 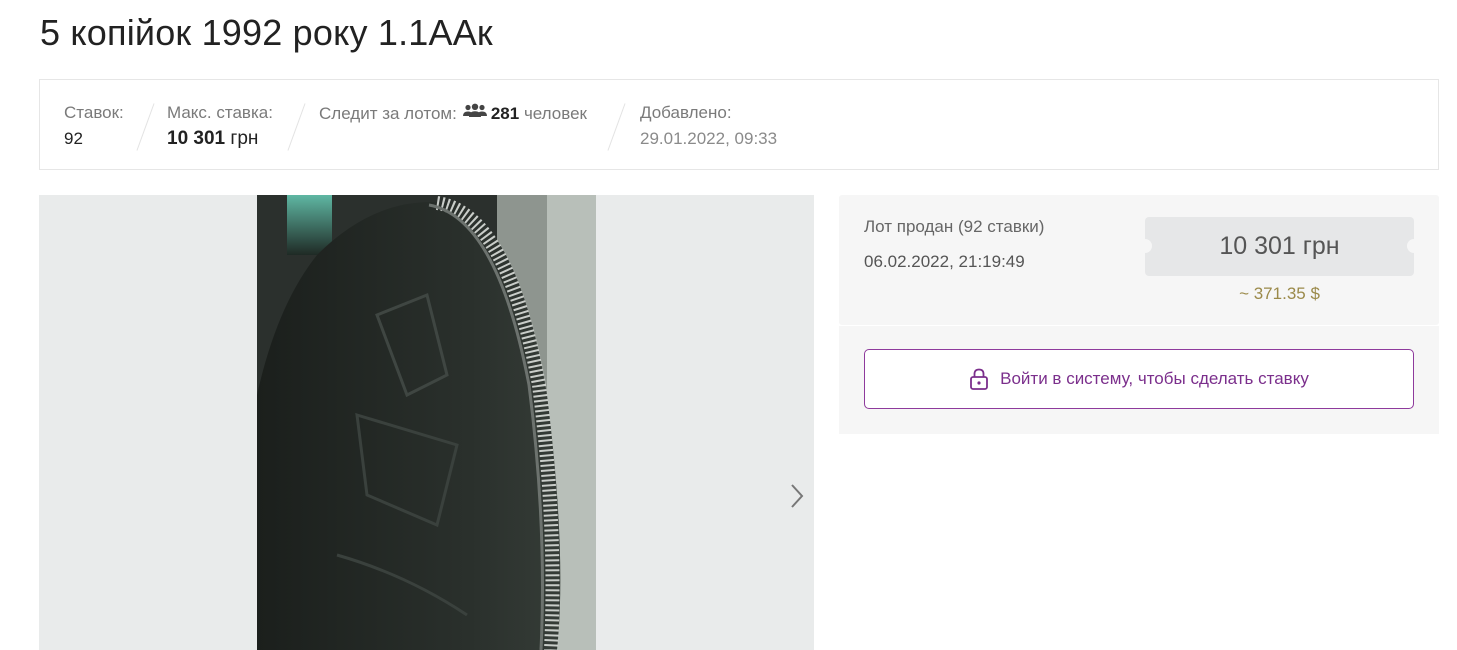 What do you see at coordinates (954, 226) in the screenshot?
I see `sold-status: Лот продан (92 ставки)` at bounding box center [954, 226].